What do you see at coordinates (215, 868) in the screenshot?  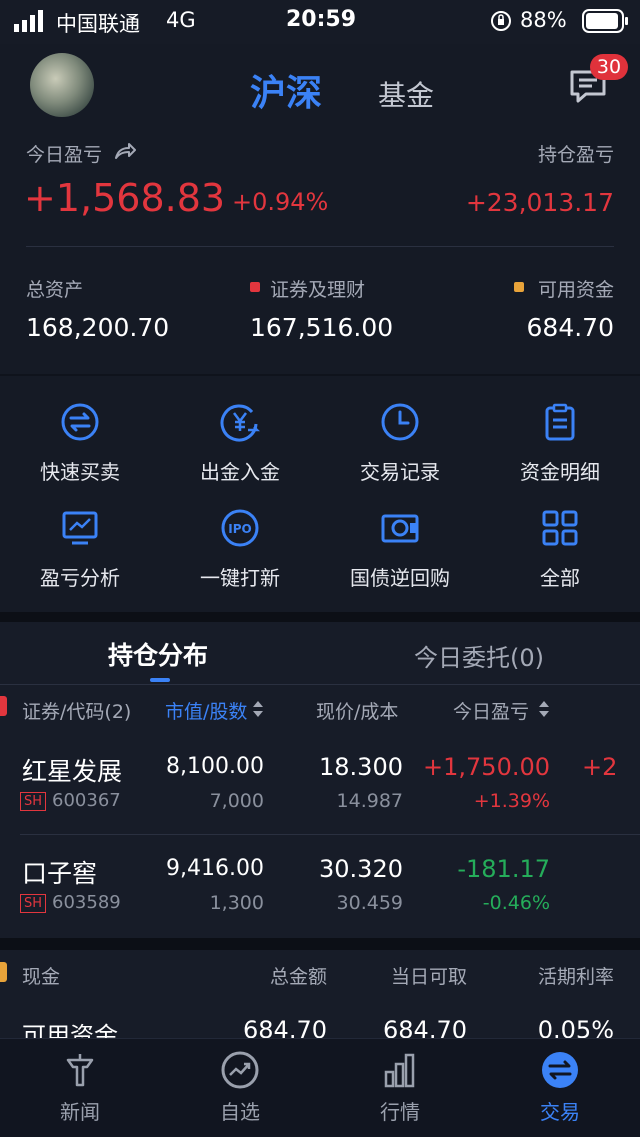 I see `market-value: 9,416.00` at bounding box center [215, 868].